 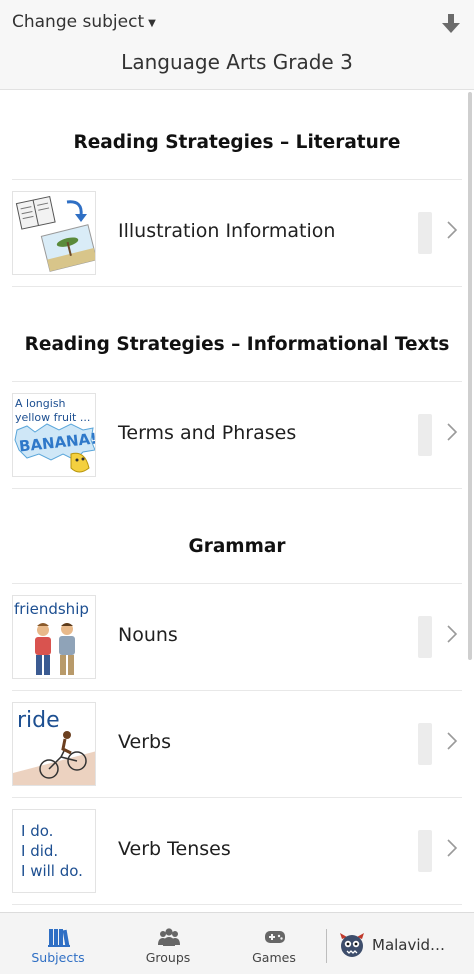 I want to click on list-item-nouns: friendship Nouns, so click(x=237, y=637).